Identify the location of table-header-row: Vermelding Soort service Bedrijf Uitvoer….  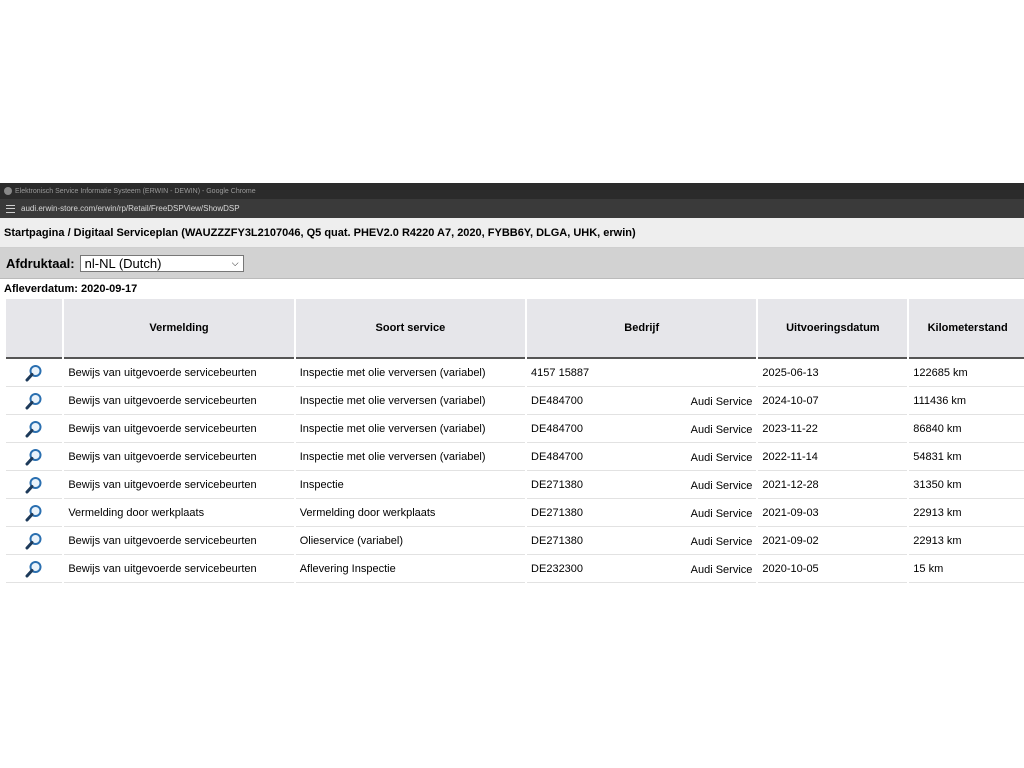
(515, 329).